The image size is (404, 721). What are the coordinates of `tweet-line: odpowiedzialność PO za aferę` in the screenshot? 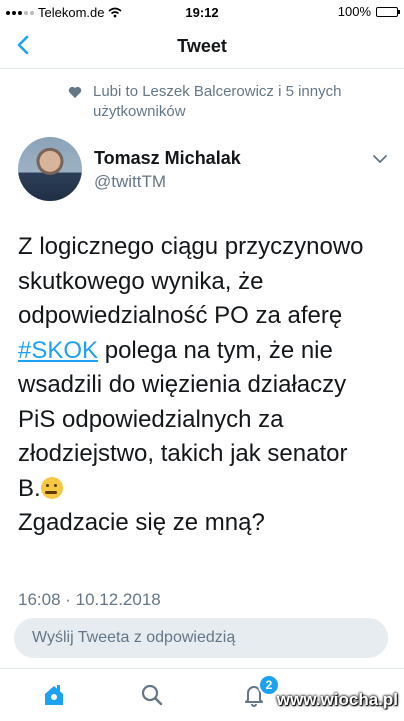 It's located at (180, 315).